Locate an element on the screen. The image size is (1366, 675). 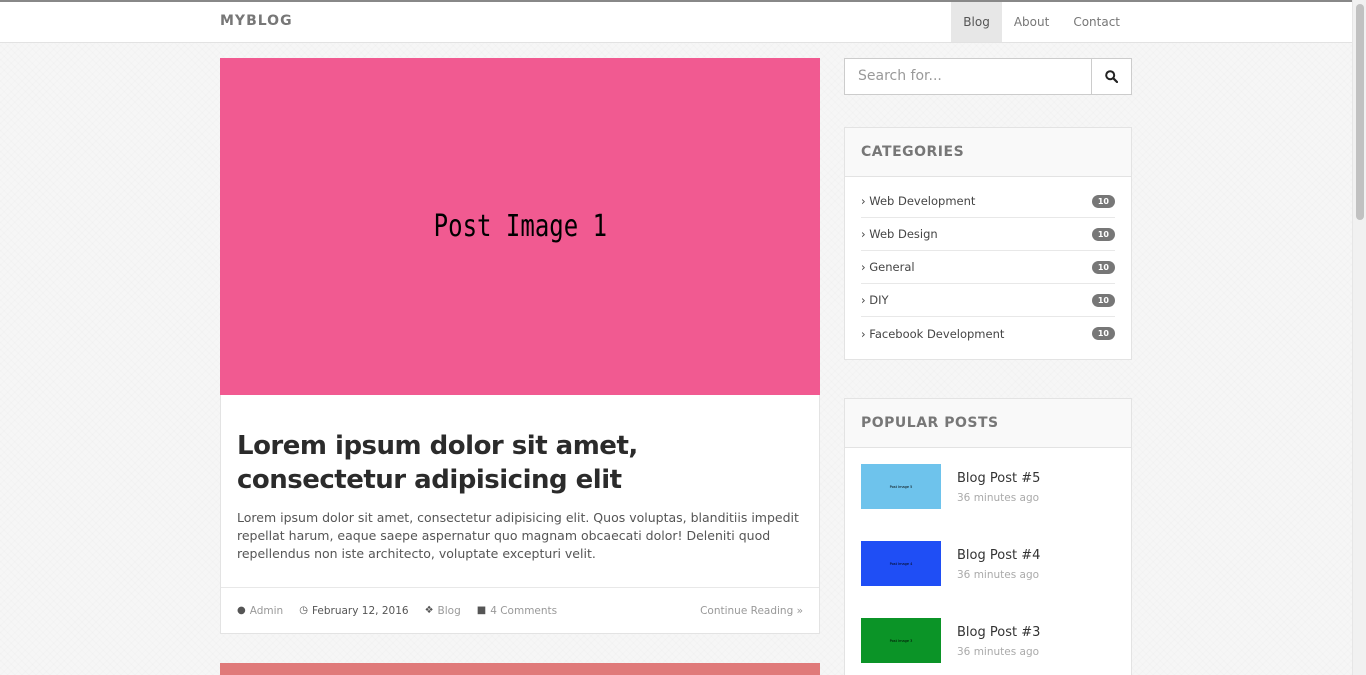
popular-post-title: Blog Post #4 is located at coordinates (998, 555).